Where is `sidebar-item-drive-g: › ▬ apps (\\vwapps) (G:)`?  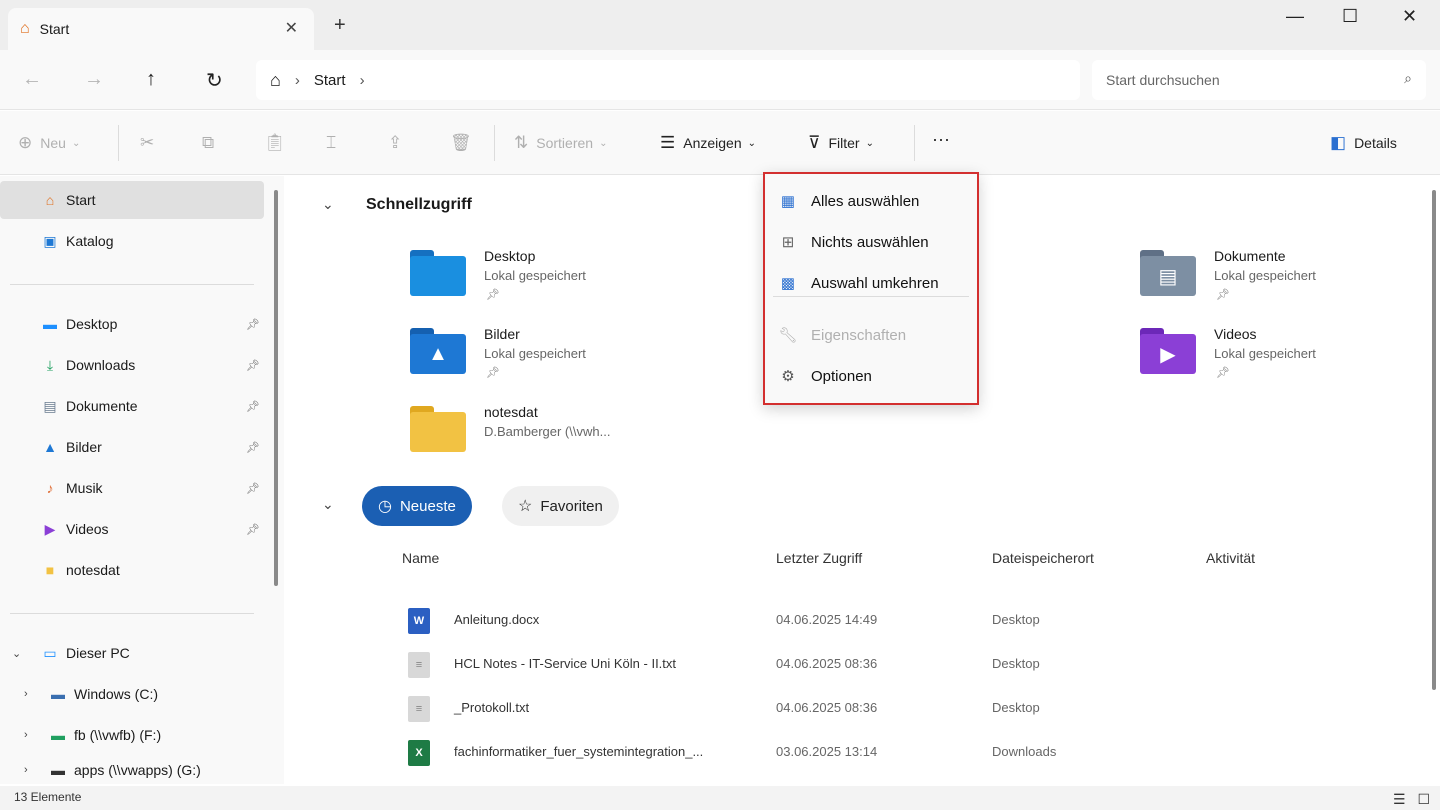
sidebar-item-drive-g: › ▬ apps (\\vwapps) (G:) is located at coordinates (132, 770).